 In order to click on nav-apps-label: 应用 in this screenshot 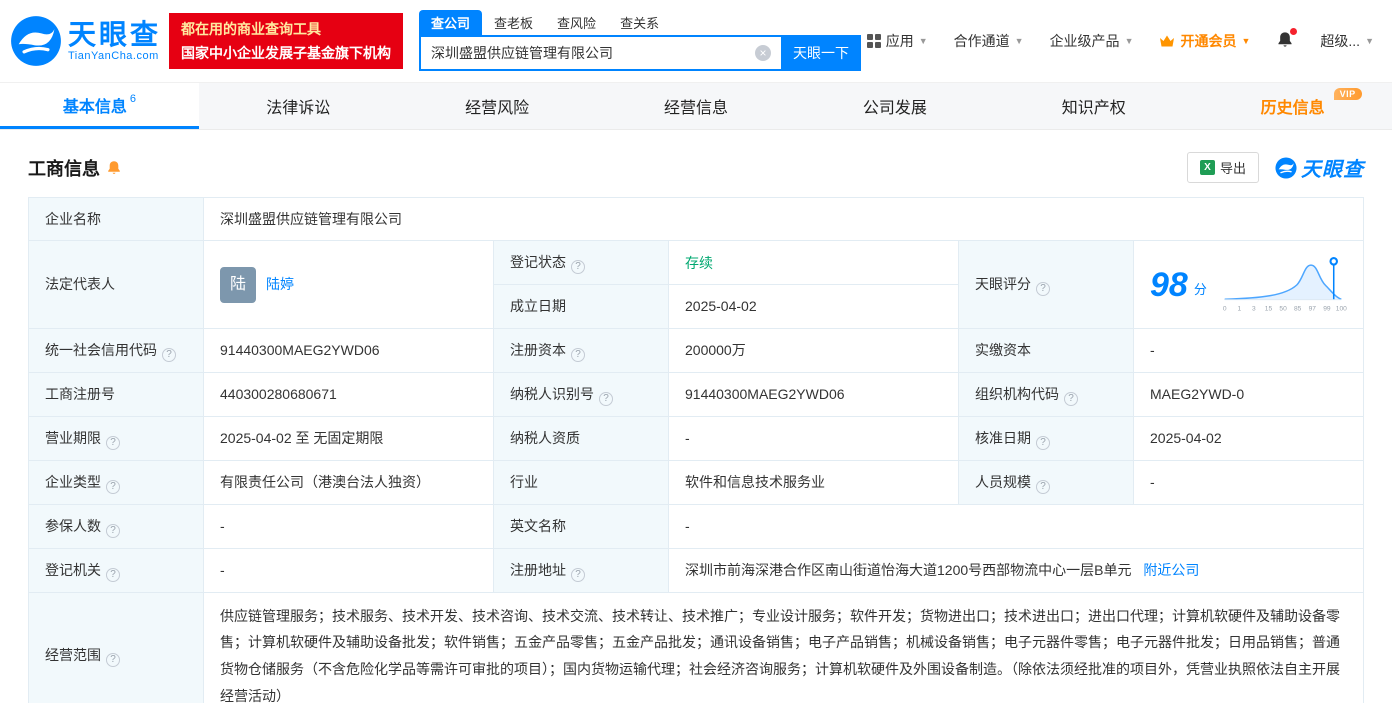, I will do `click(899, 41)`.